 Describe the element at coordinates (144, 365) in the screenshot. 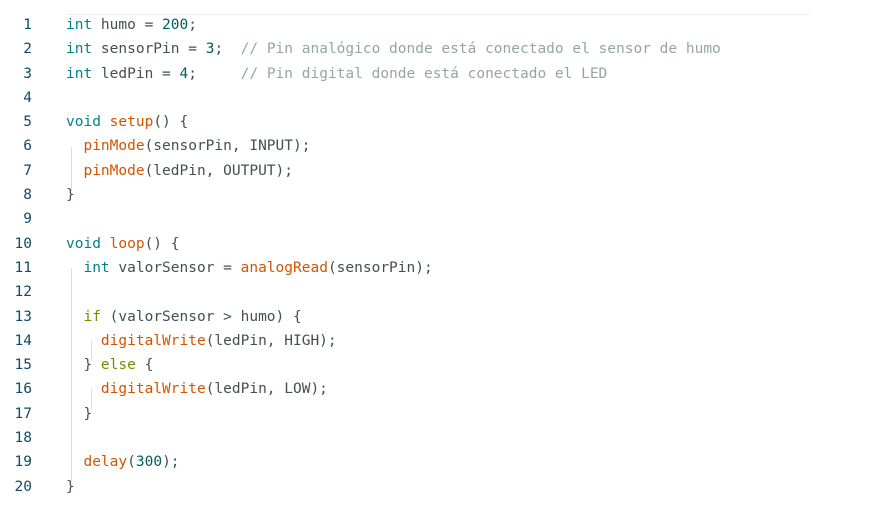

I see `code-token: {` at that location.